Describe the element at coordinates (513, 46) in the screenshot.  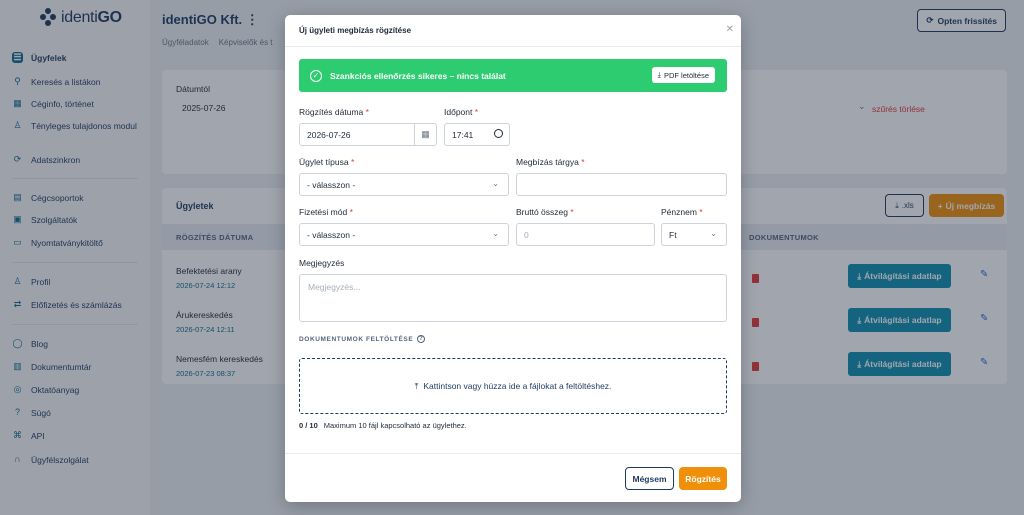
I see `modal-header-divider` at that location.